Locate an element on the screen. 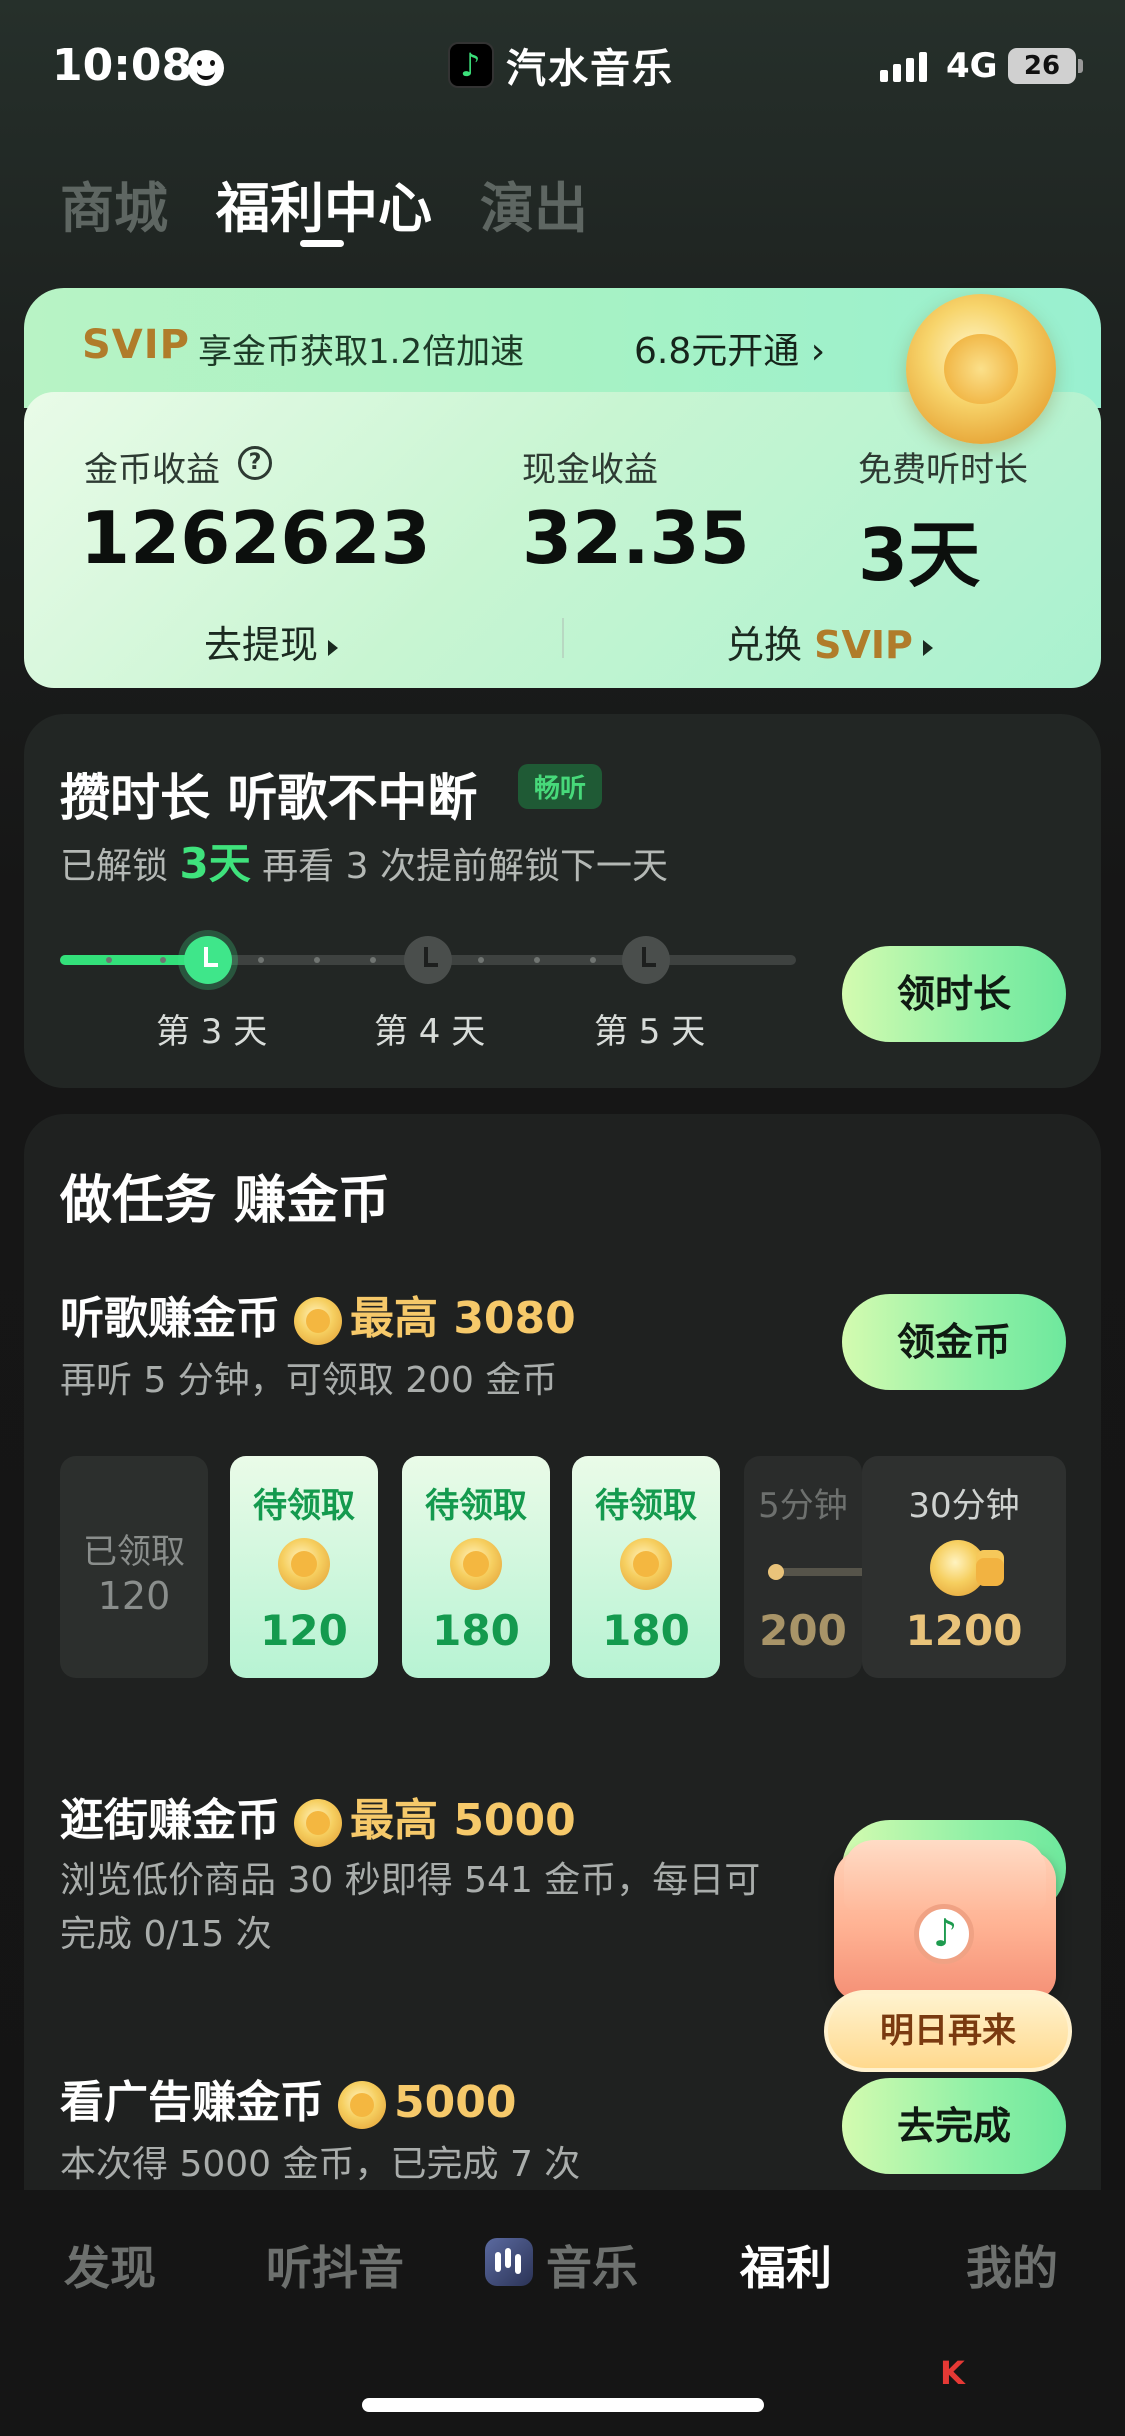  listen-task-name: 听歌赚金币 is located at coordinates (170, 1318).